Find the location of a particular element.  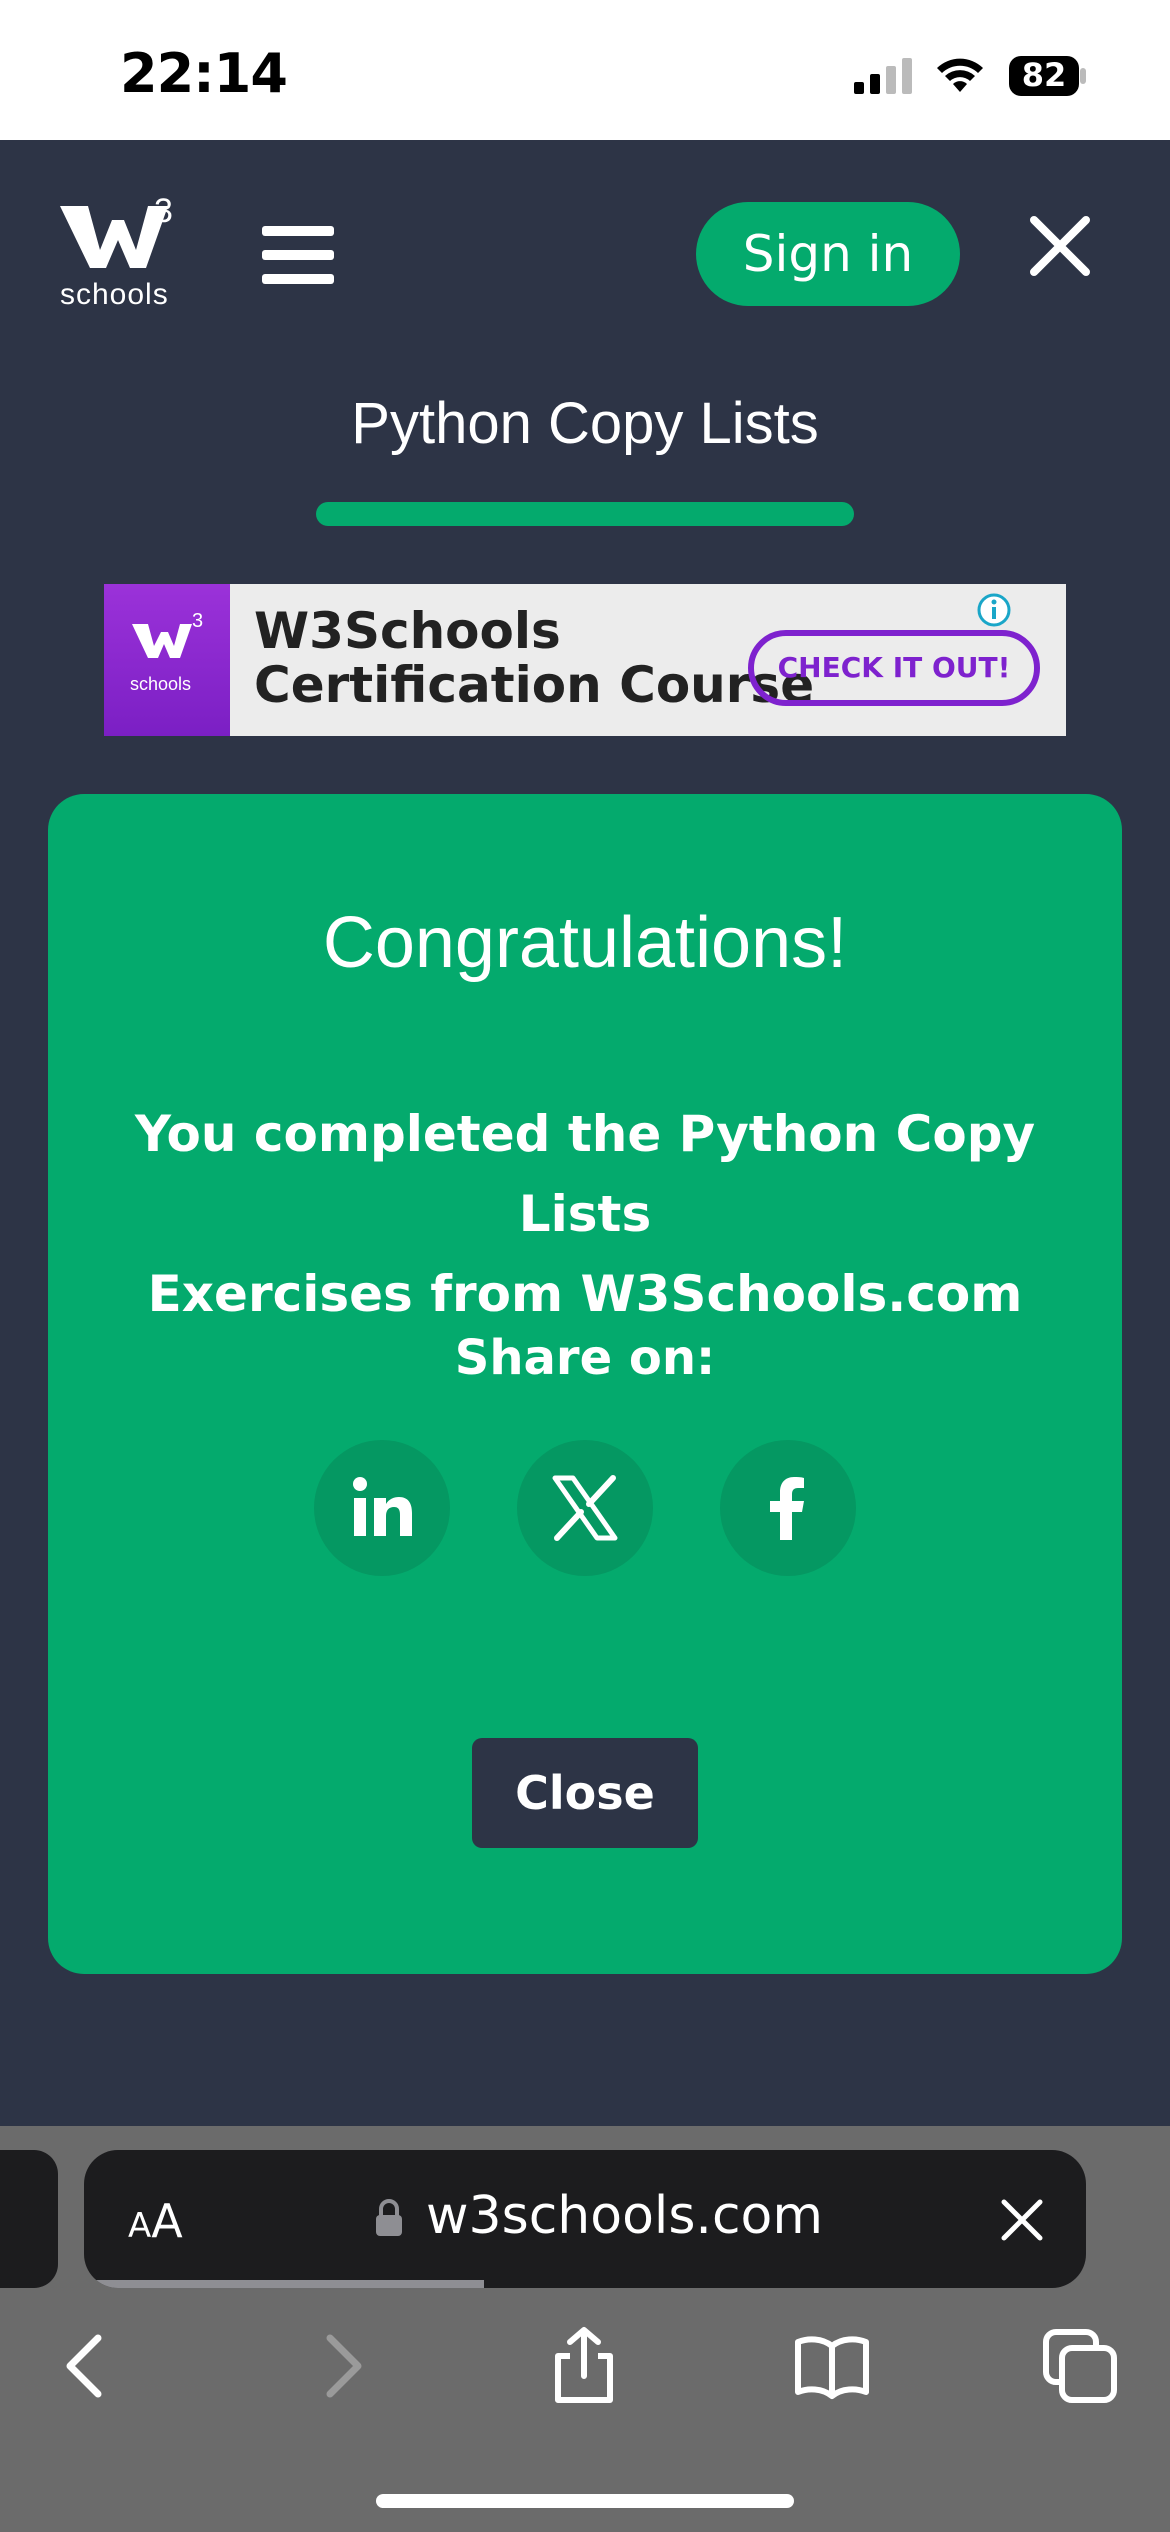

facebook-icon is located at coordinates (787, 1508).